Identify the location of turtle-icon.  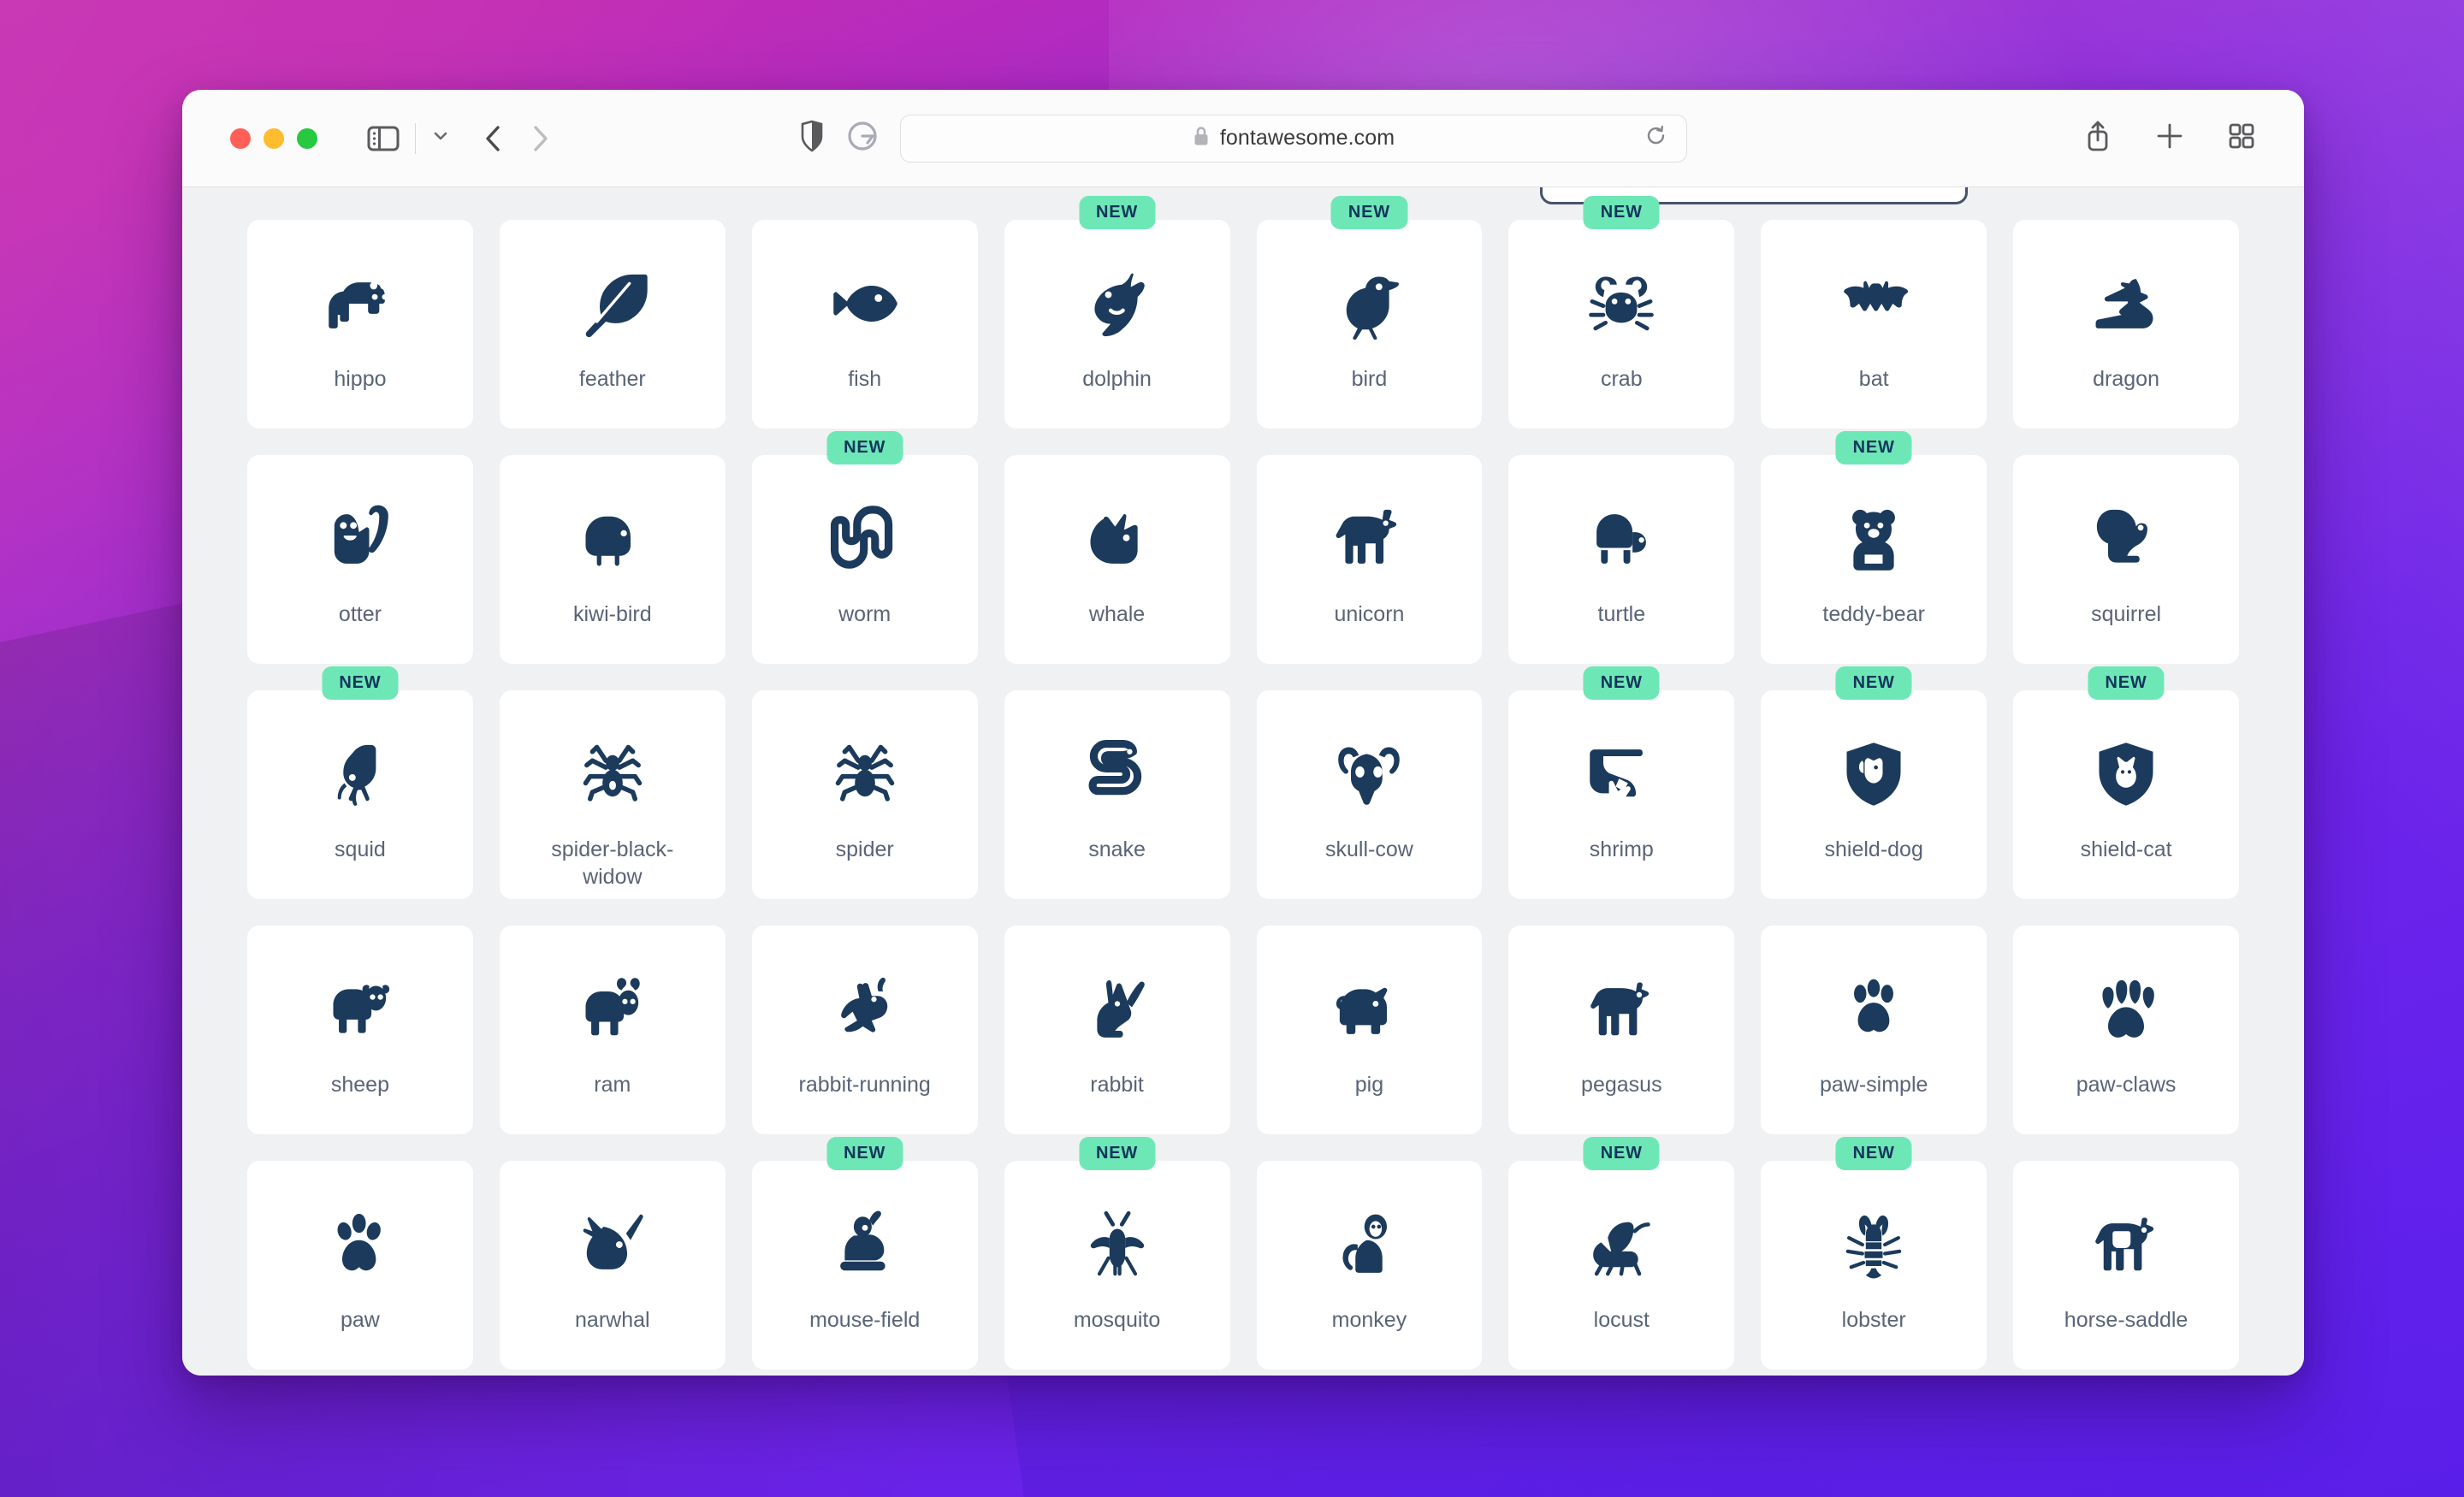
(1621, 539).